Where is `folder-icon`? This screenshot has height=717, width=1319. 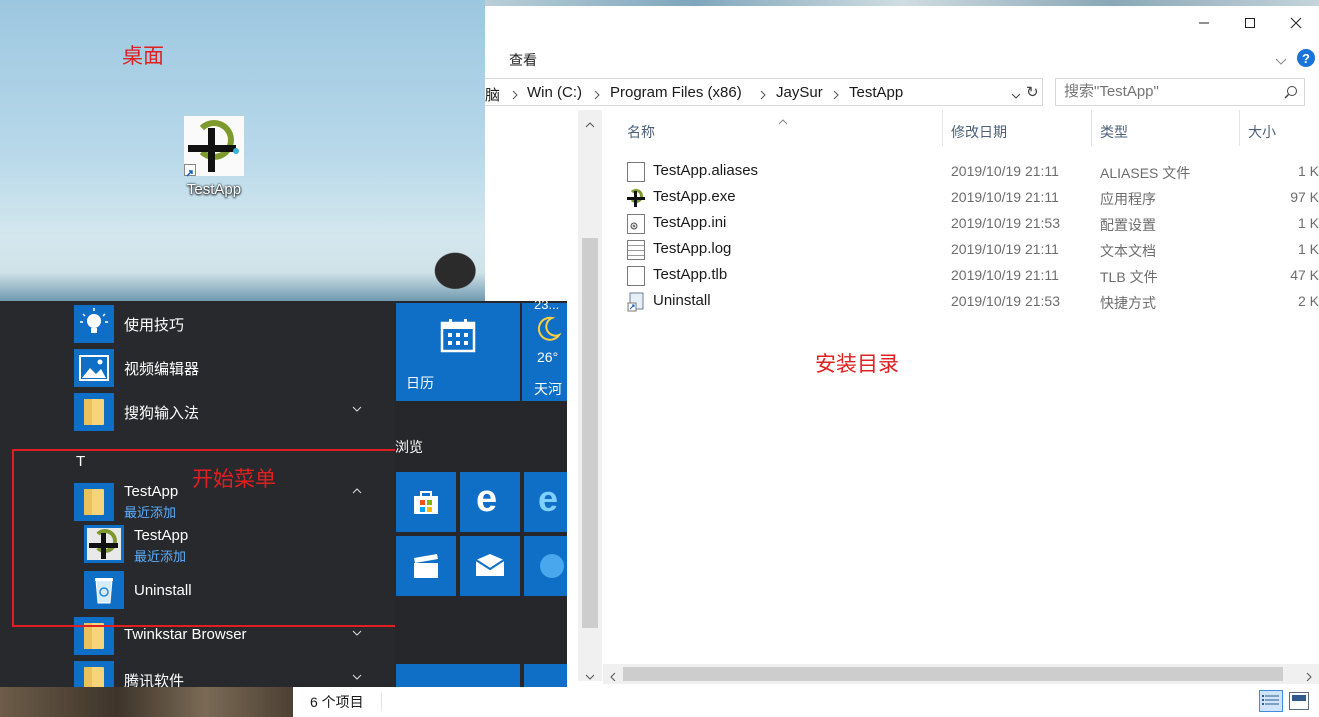 folder-icon is located at coordinates (94, 412).